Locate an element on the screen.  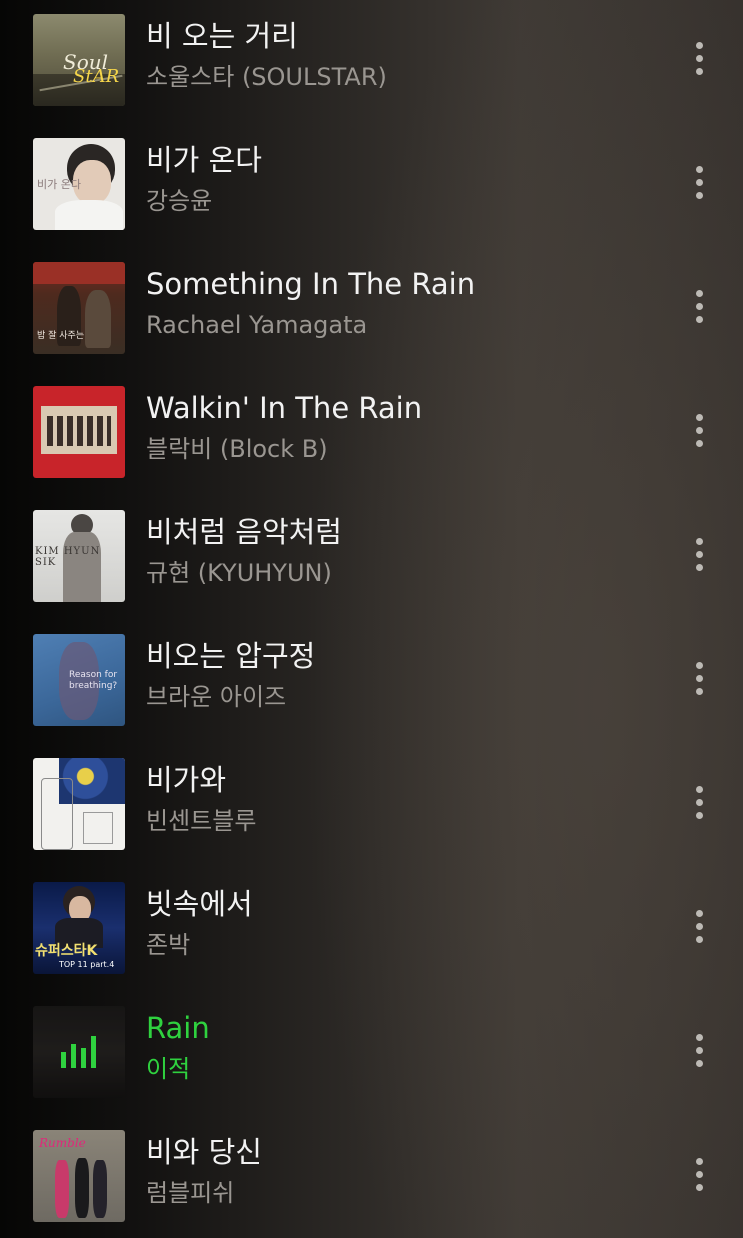
song-row: Reason for breathing? 비오는 압구정 브라운 아이즈 is located at coordinates (371, 668).